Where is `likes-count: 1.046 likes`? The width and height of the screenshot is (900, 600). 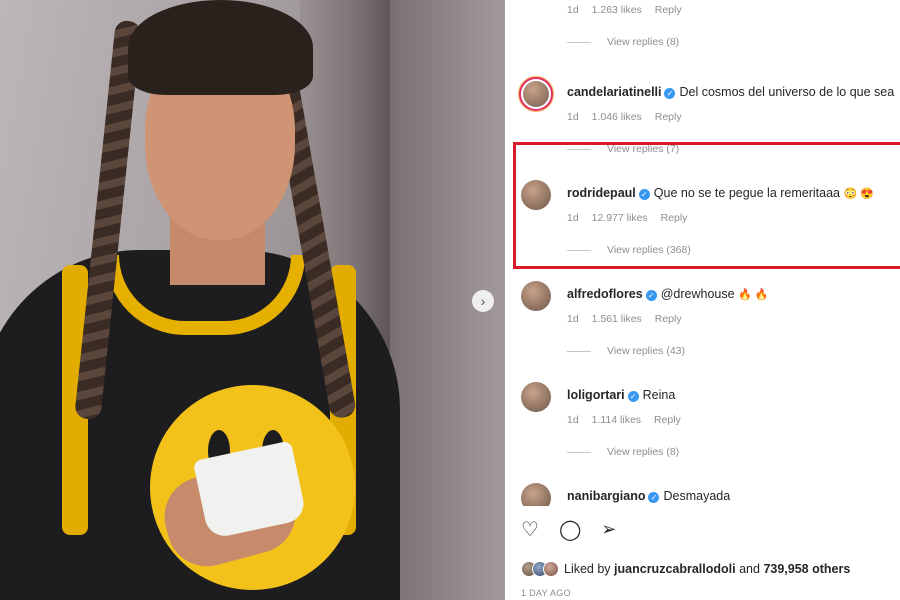
likes-count: 1.046 likes is located at coordinates (617, 117).